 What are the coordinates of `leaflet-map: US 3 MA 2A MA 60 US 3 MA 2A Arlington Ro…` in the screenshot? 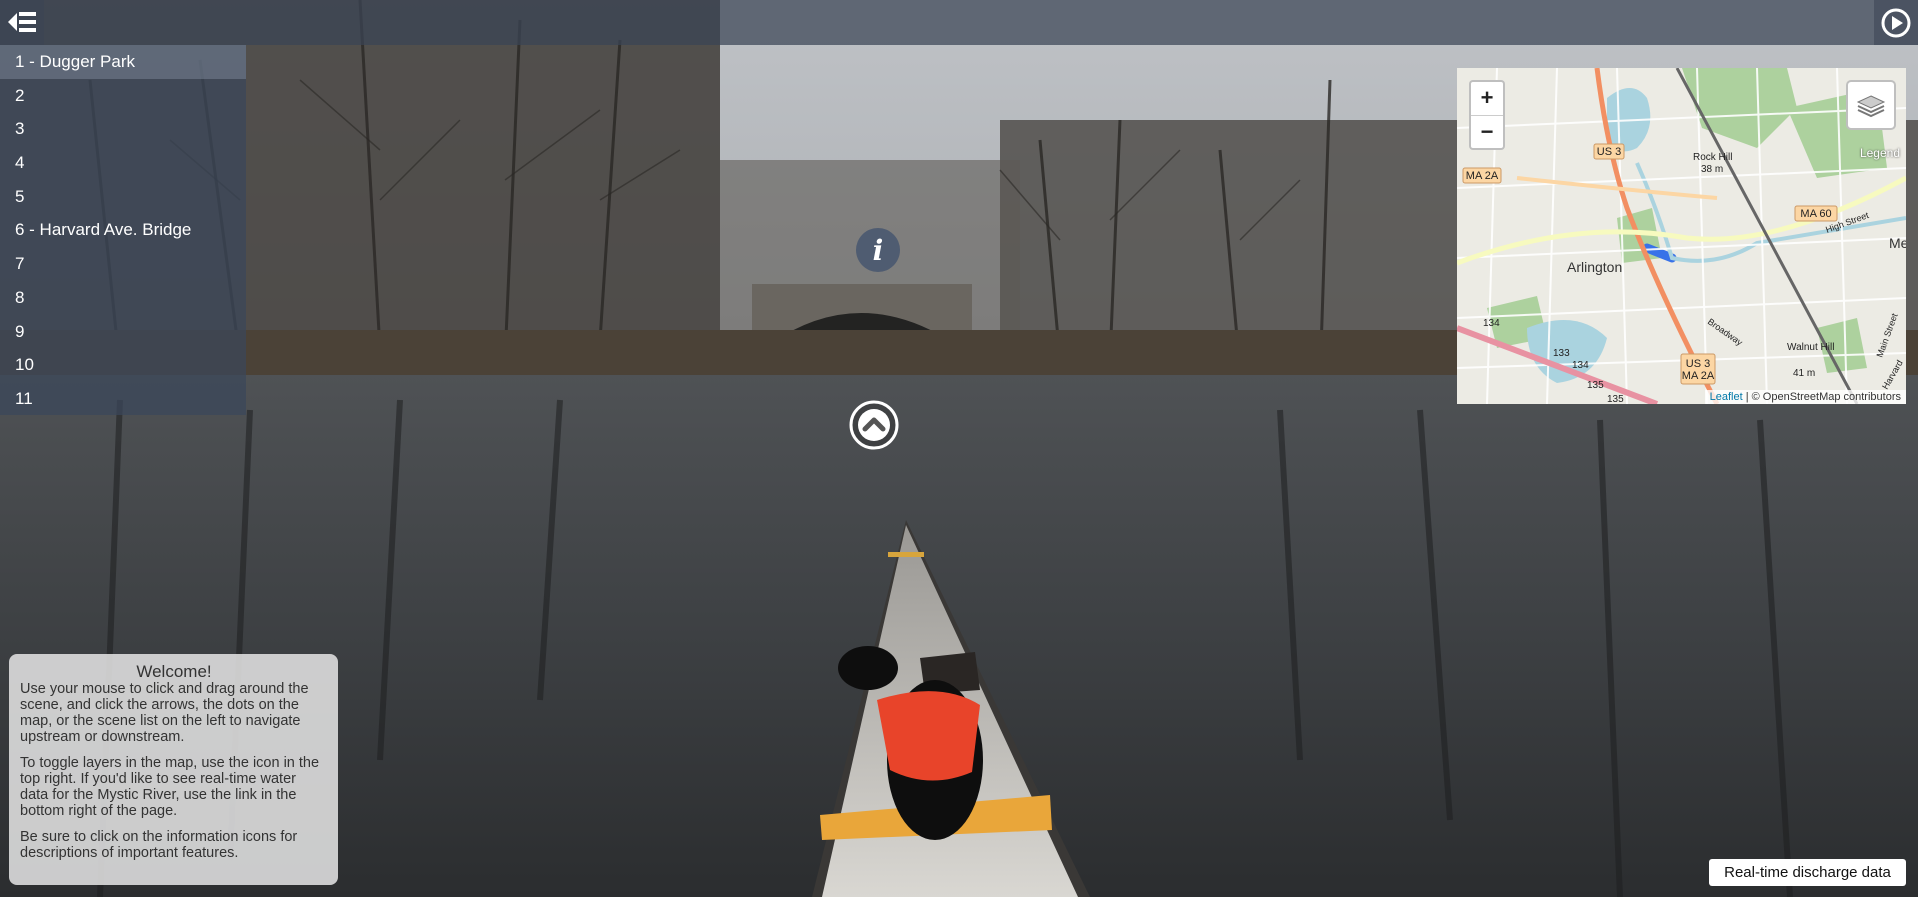 It's located at (1681, 236).